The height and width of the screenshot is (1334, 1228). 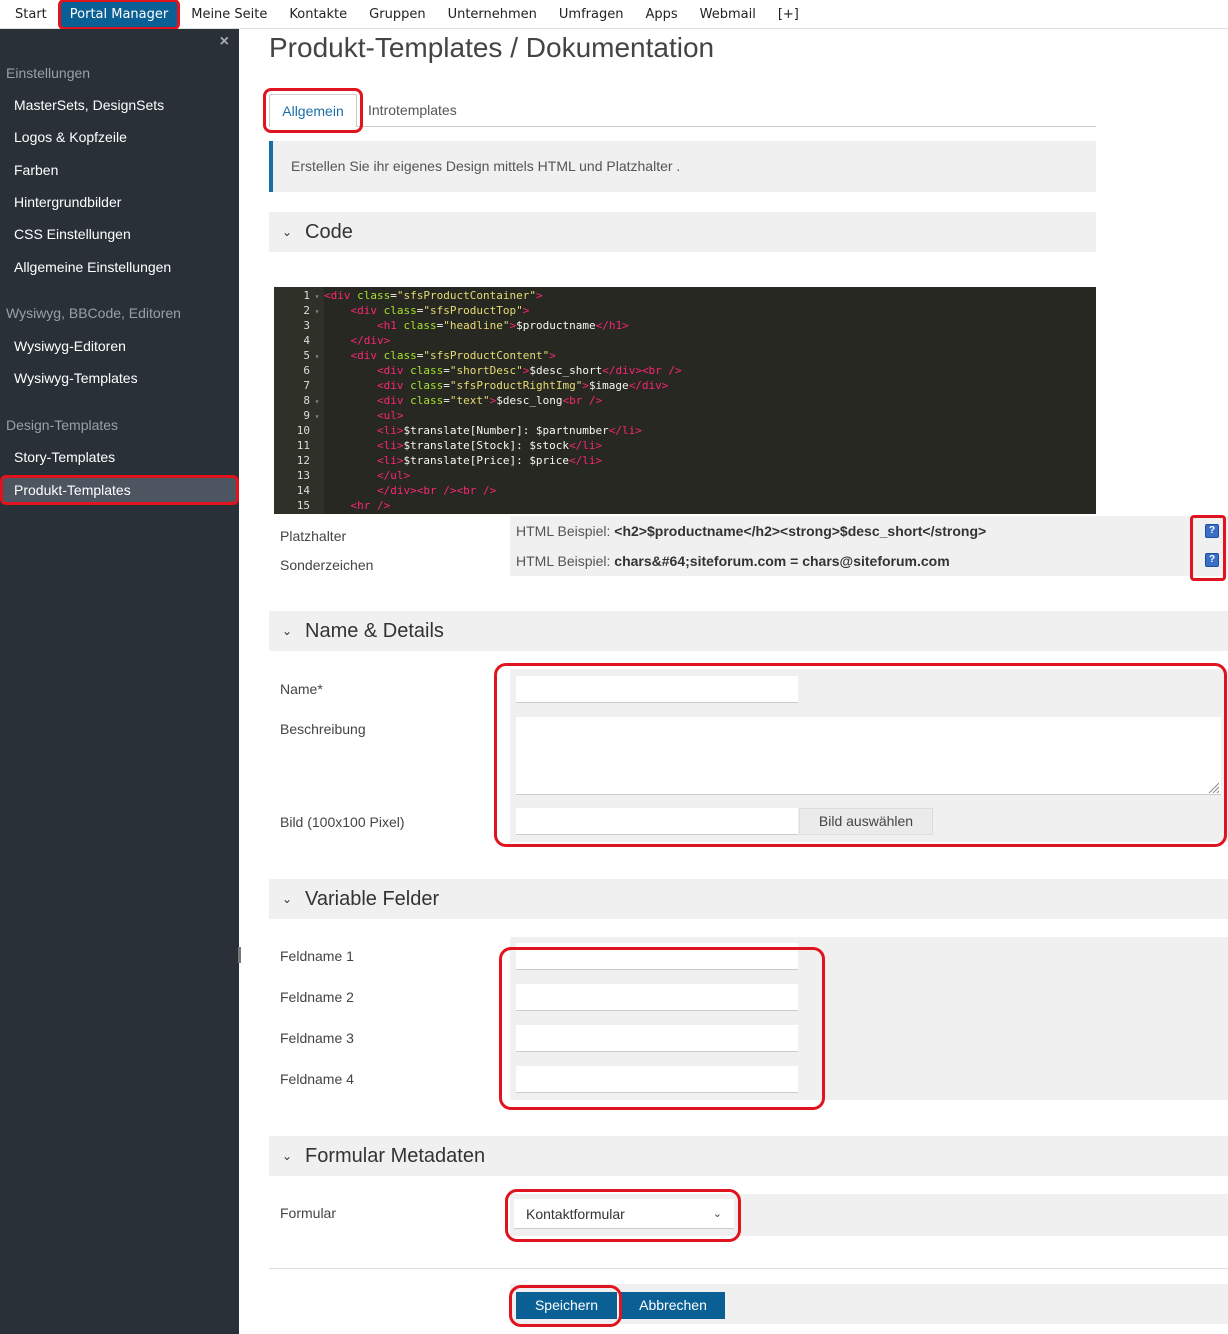 What do you see at coordinates (395, 1155) in the screenshot?
I see `section-title: Formular Metadaten` at bounding box center [395, 1155].